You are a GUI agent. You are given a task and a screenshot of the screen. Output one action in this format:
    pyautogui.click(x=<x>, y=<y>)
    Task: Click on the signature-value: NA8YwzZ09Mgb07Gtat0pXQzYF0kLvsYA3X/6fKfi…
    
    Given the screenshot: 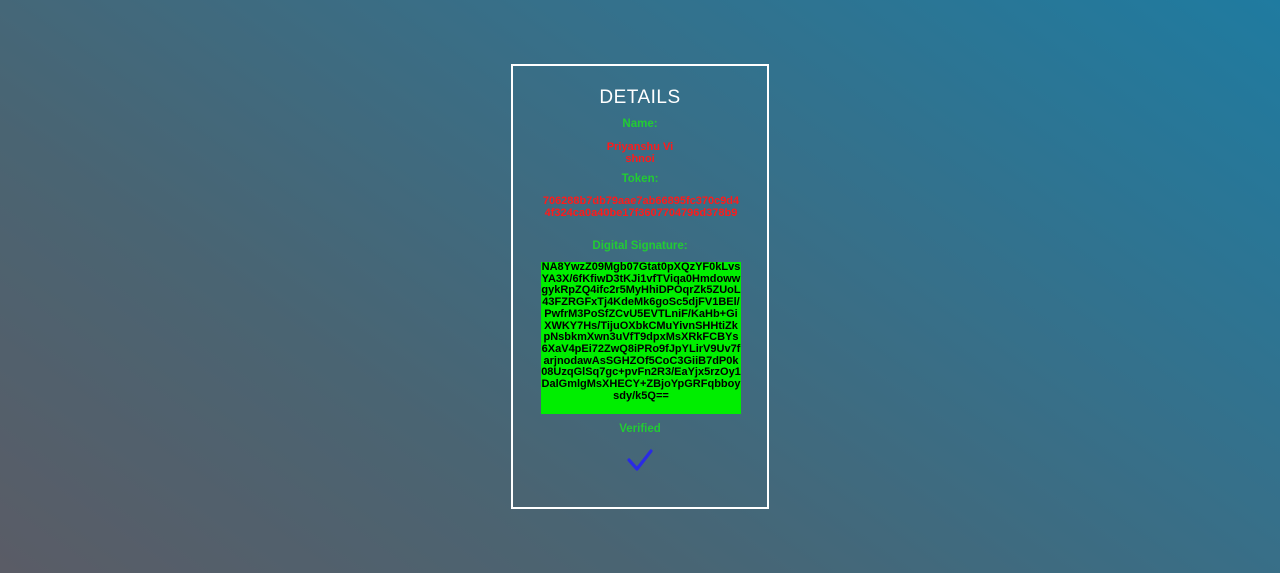 What is the action you would take?
    pyautogui.click(x=641, y=338)
    